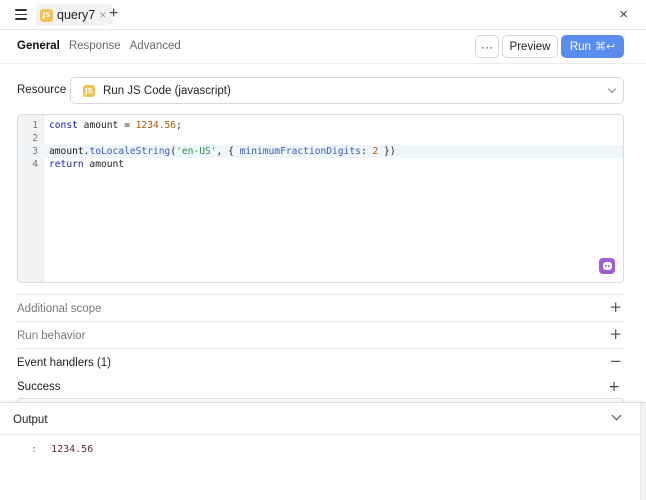 This screenshot has width=646, height=500. Describe the element at coordinates (605, 46) in the screenshot. I see `run-shortcut: ⌘↩` at that location.